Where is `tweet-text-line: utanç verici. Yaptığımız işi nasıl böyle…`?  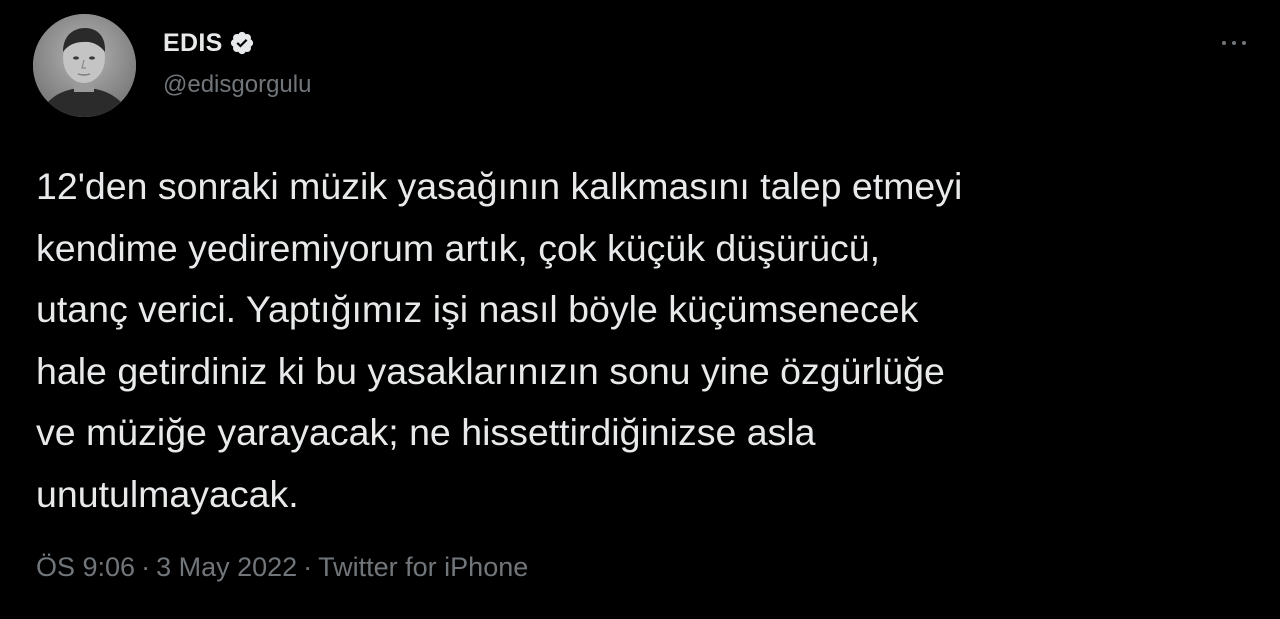
tweet-text-line: utanç verici. Yaptığımız işi nasıl böyle… is located at coordinates (477, 309).